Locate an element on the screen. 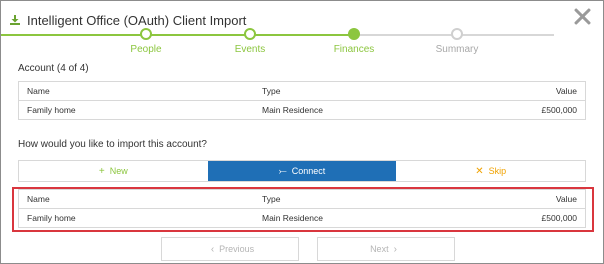 This screenshot has height=264, width=604. dialog-title: Intelligent Office (OAuth) Client Import is located at coordinates (137, 20).